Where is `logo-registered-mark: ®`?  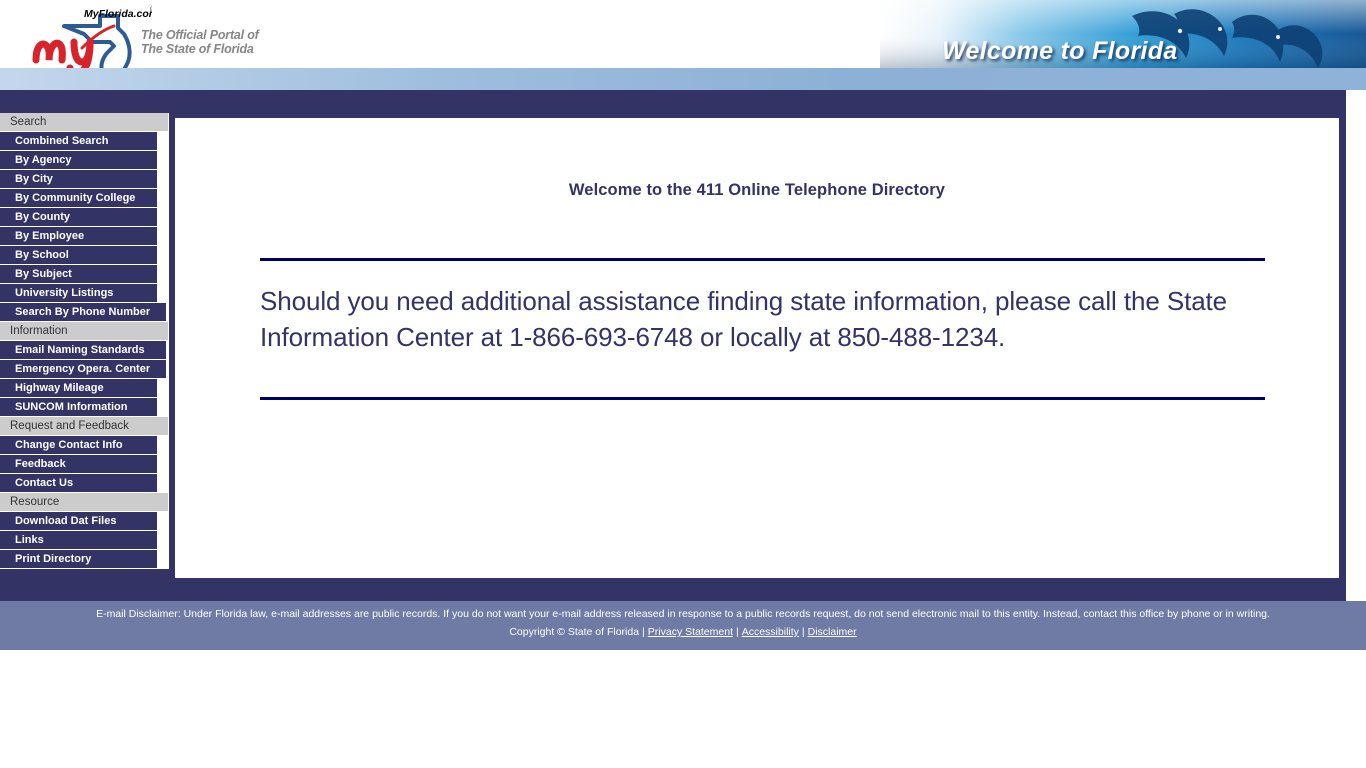
logo-registered-mark: ® is located at coordinates (151, 9).